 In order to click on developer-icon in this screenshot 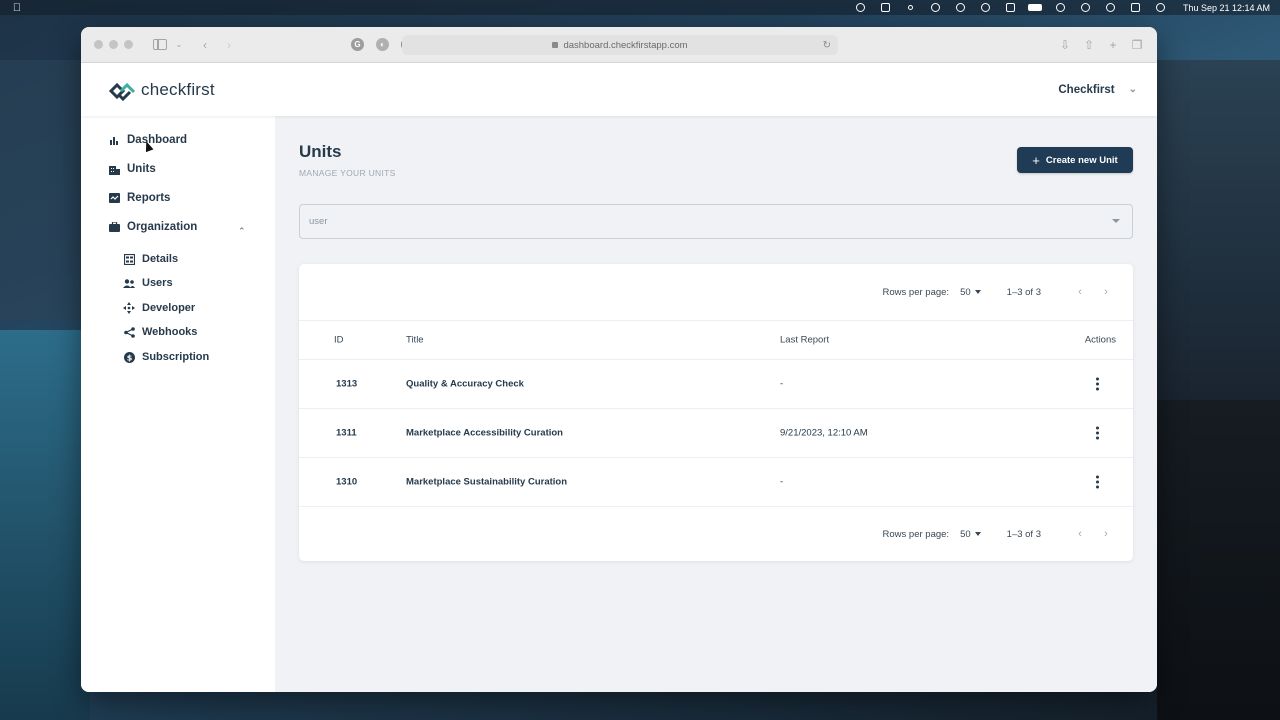, I will do `click(129, 308)`.